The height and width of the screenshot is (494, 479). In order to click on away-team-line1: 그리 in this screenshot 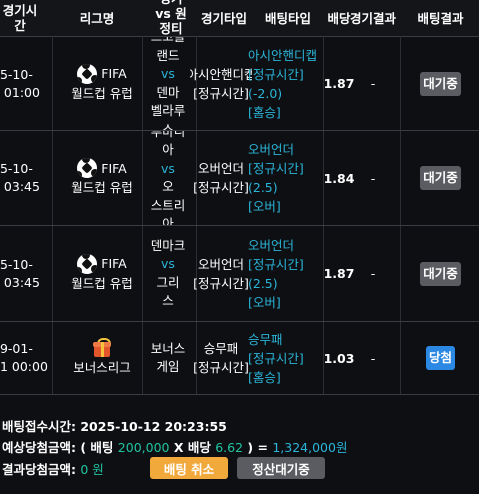, I will do `click(168, 282)`.